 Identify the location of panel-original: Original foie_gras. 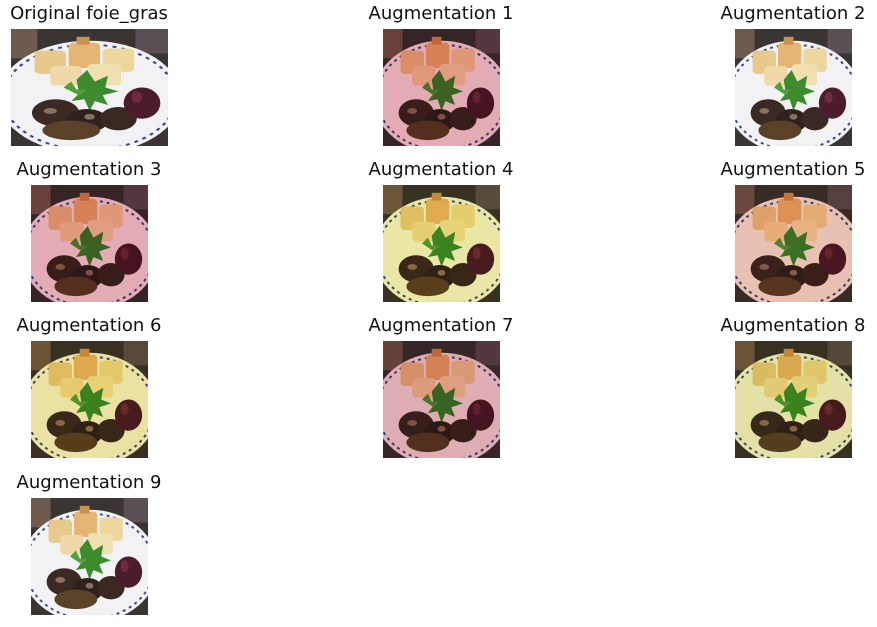
(94, 74).